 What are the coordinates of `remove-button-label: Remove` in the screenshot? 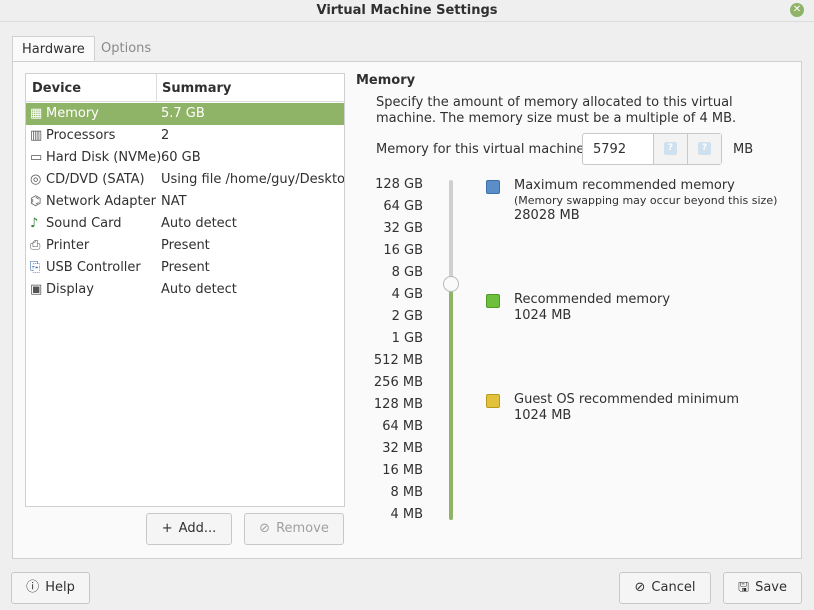 It's located at (302, 528).